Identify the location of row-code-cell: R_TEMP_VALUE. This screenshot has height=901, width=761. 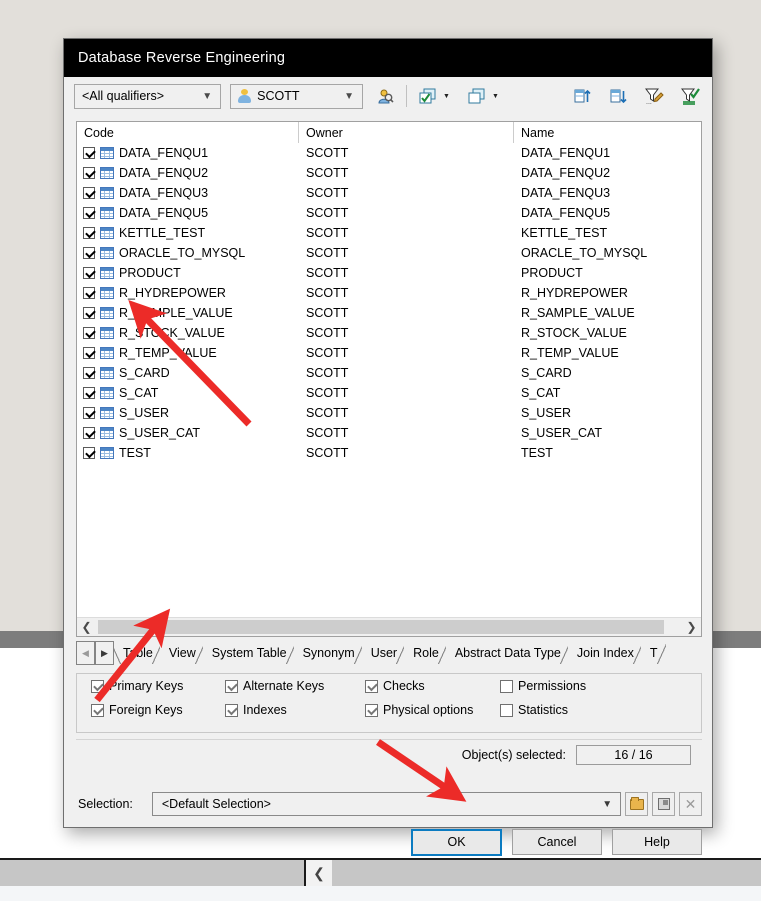
(188, 353).